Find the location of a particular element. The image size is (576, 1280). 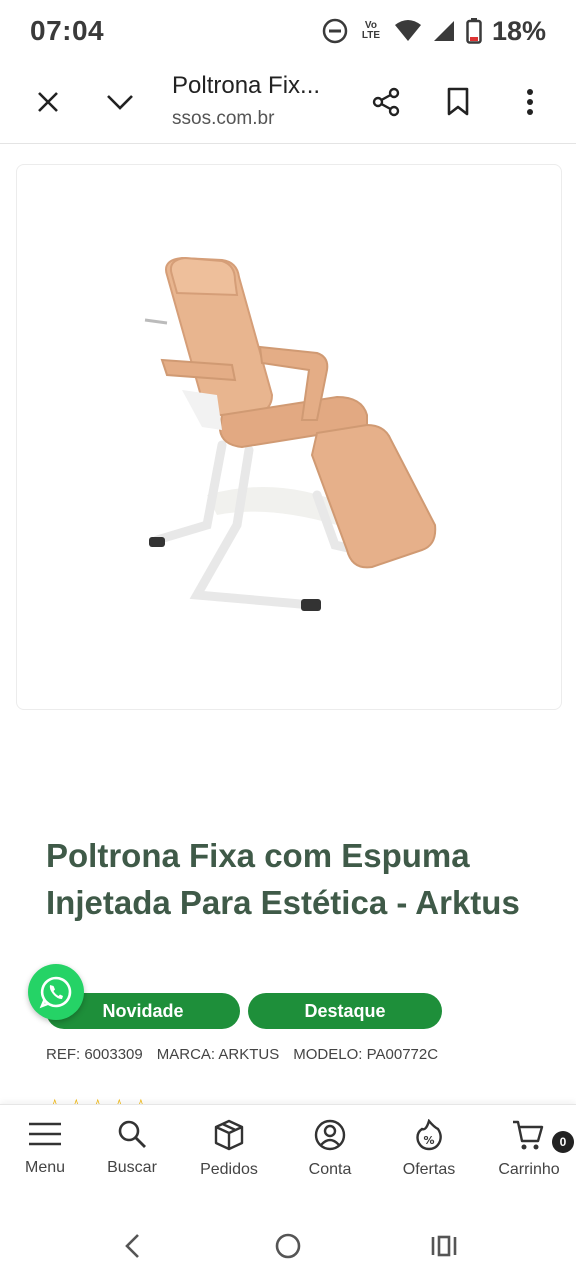

close-icon is located at coordinates (48, 102).